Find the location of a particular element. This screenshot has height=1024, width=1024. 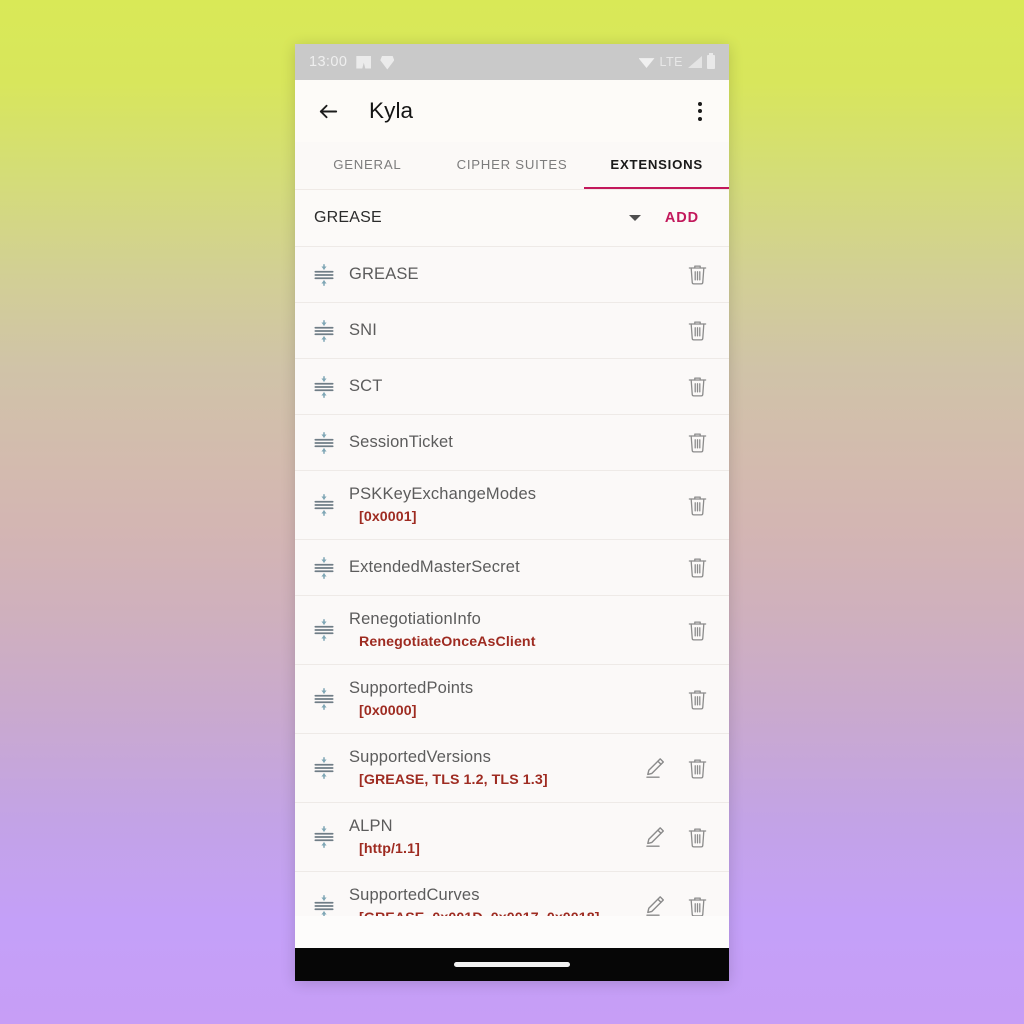

tab-general: GENERAL is located at coordinates (367, 165).